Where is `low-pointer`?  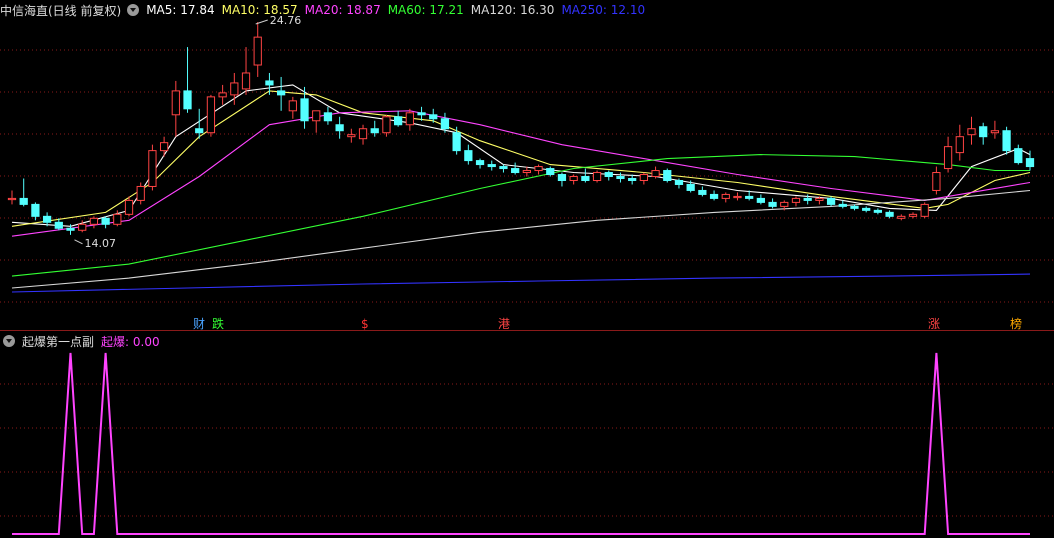 low-pointer is located at coordinates (78, 242).